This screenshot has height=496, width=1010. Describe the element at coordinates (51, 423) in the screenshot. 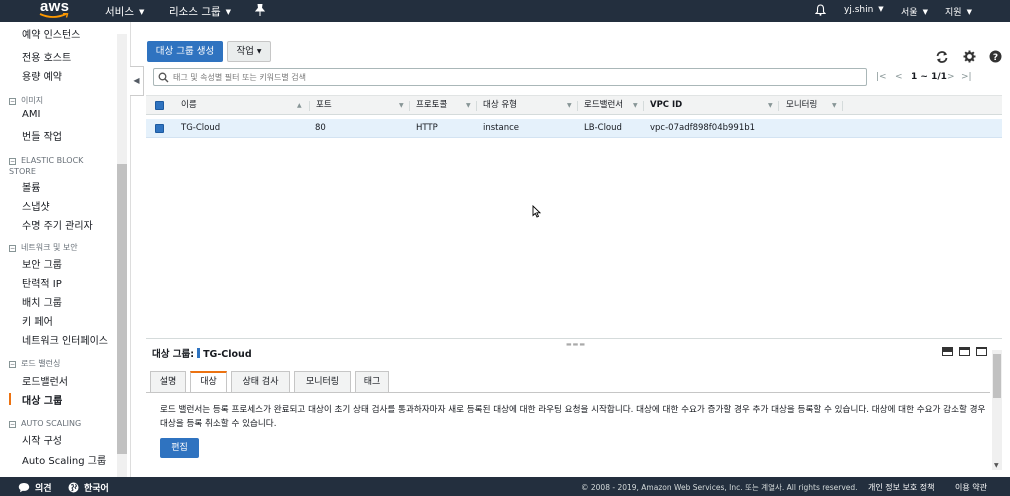

I see `sidebar-section-label: AUTO SCALING` at that location.